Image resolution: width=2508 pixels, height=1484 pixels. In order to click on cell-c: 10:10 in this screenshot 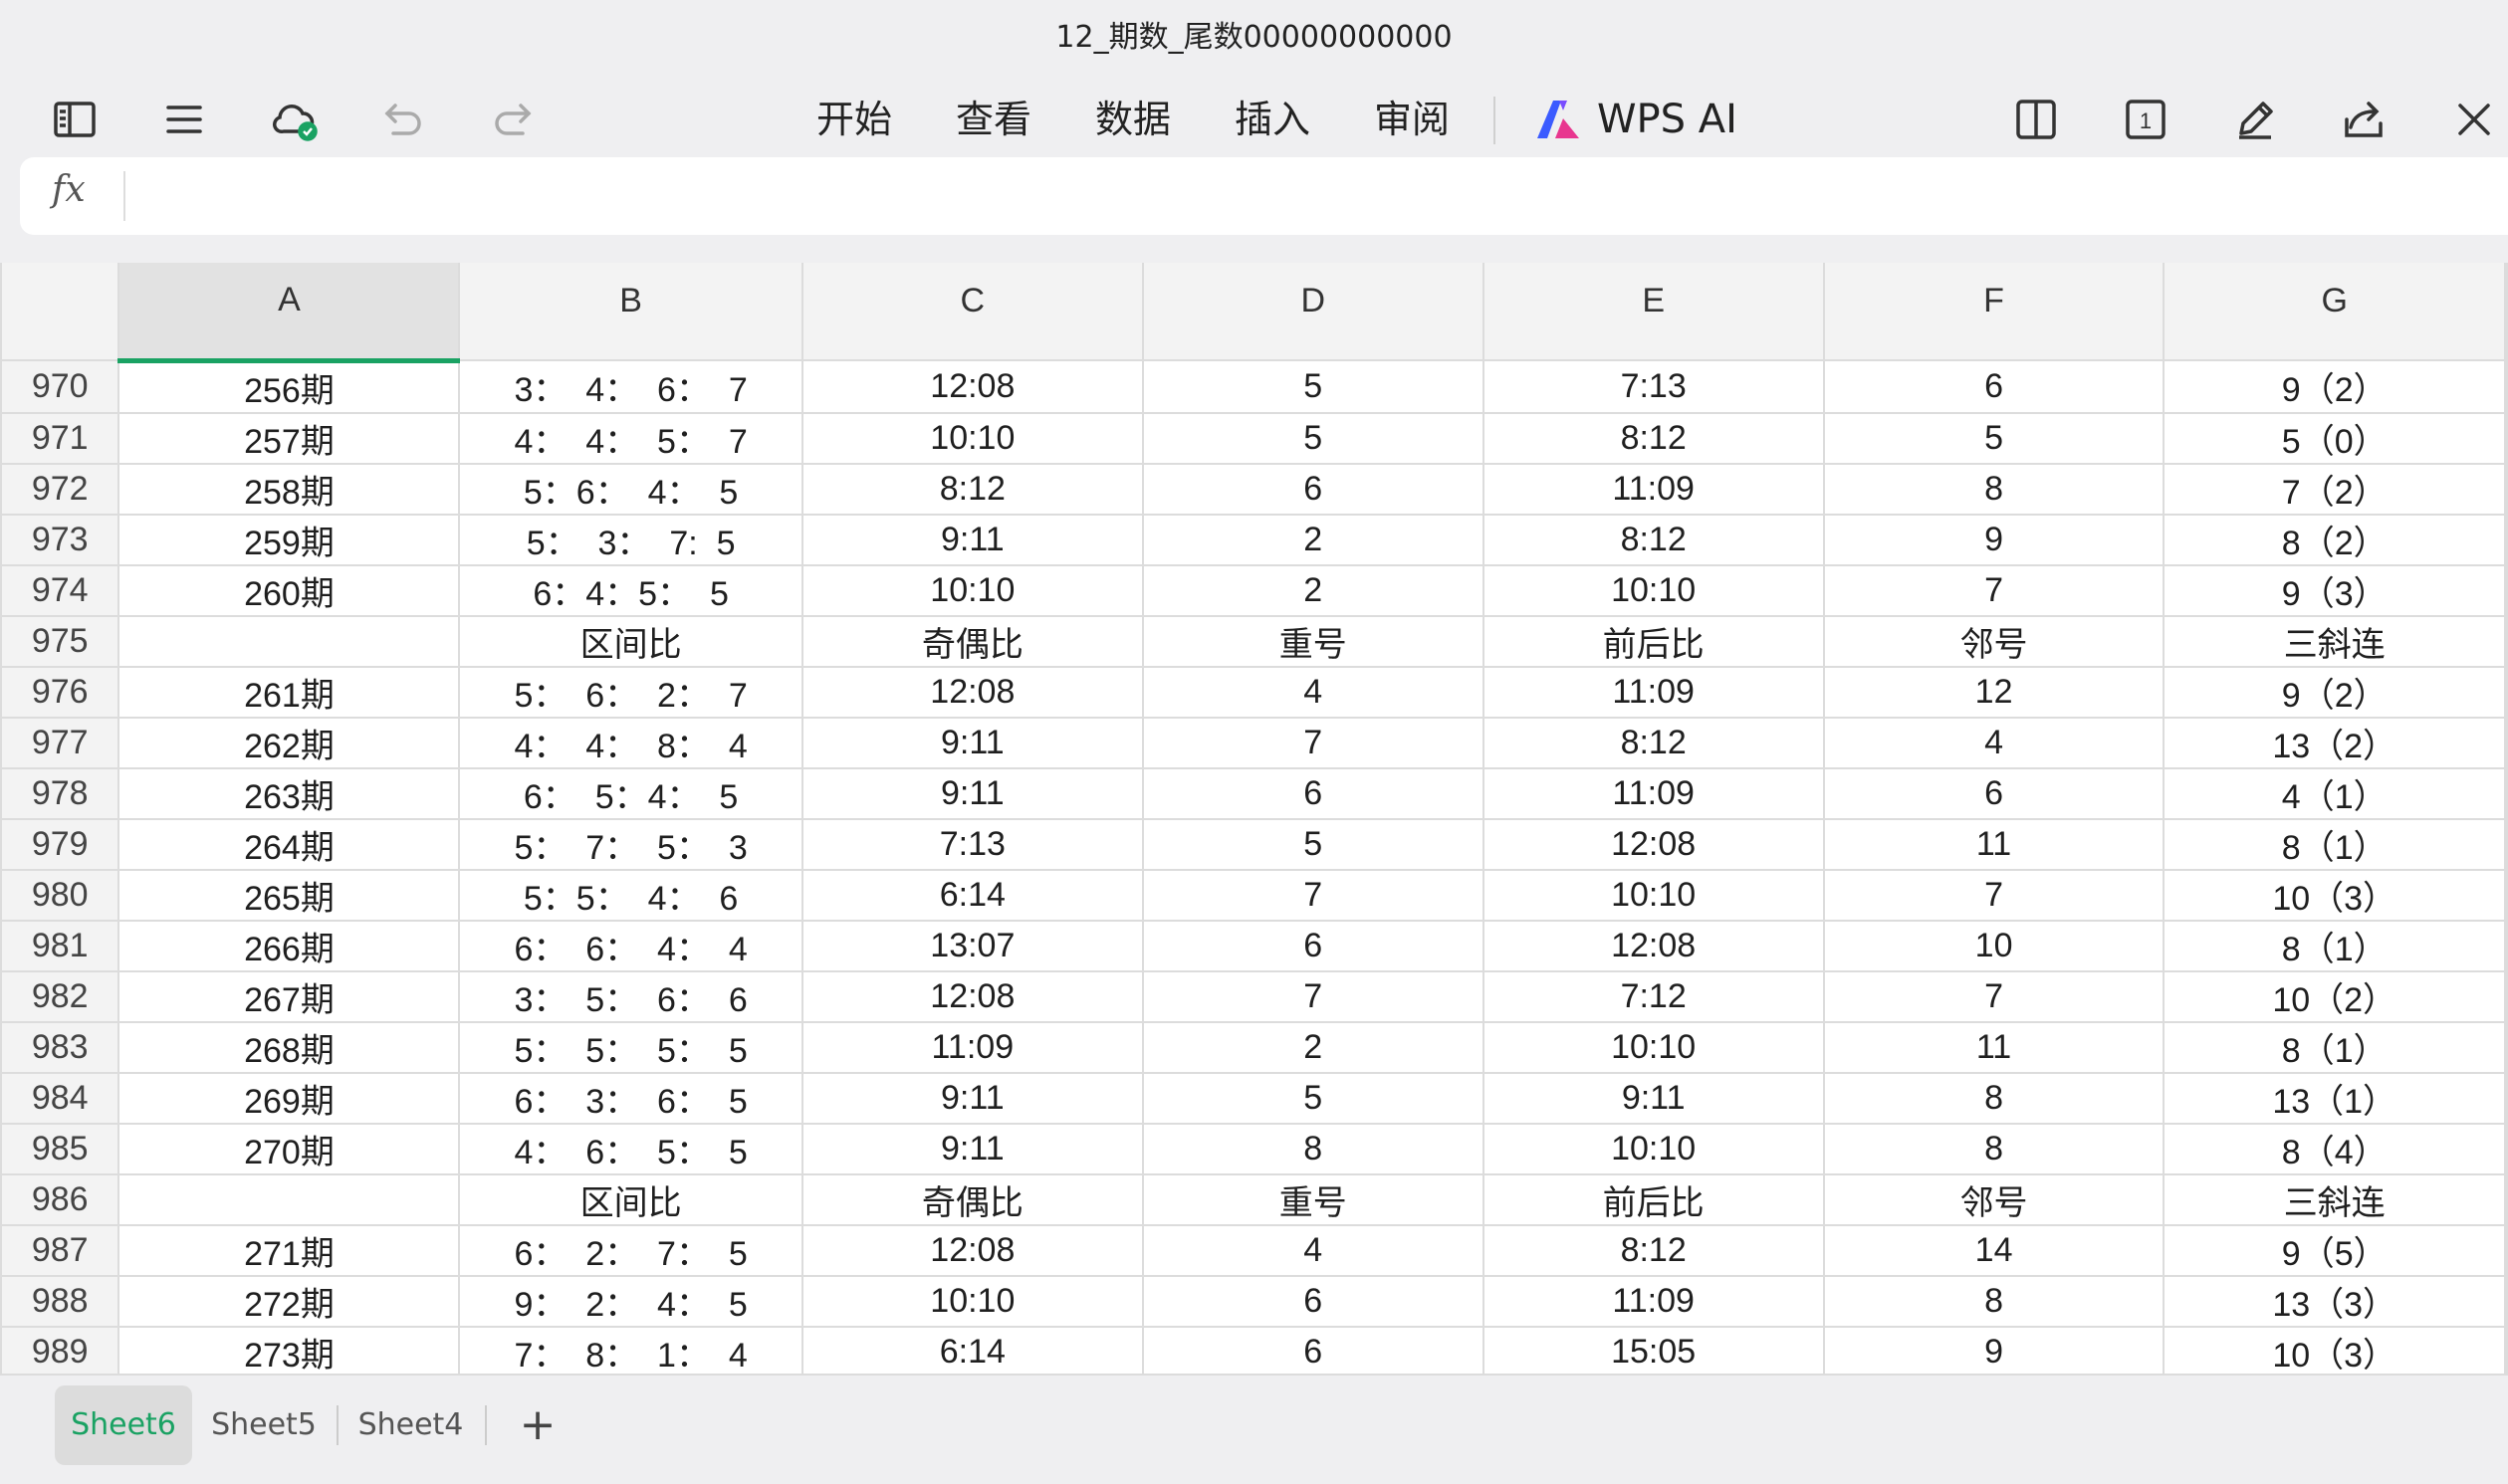, I will do `click(972, 590)`.